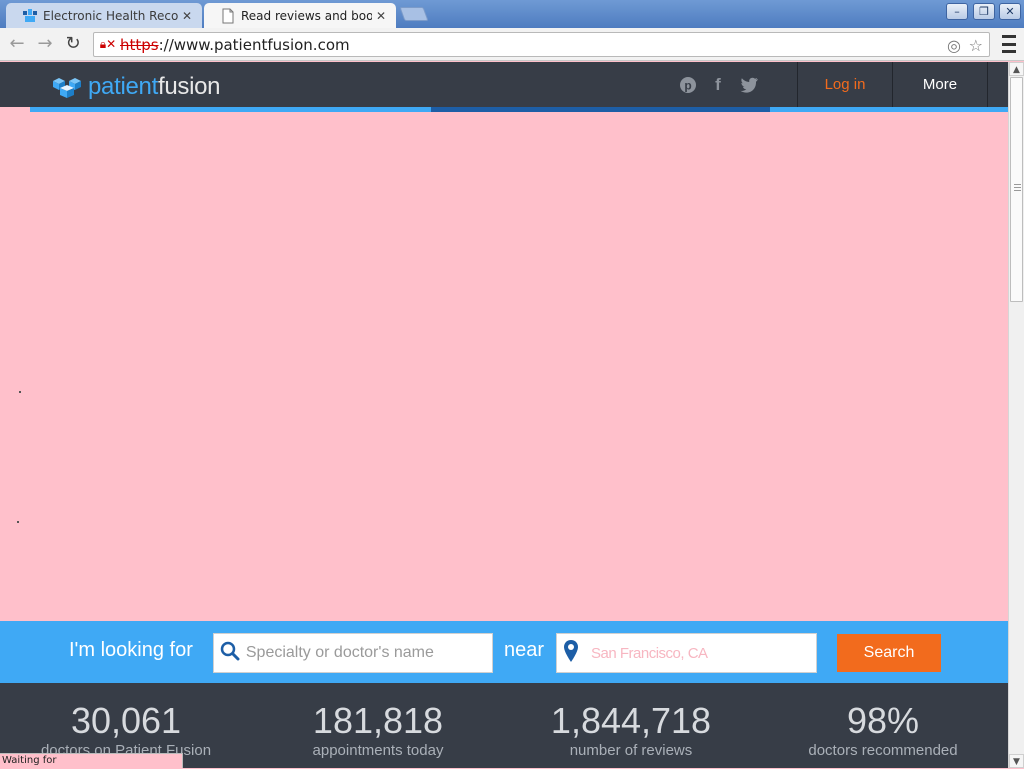  I want to click on stat-doctors: 30,061 doctors on Patient Fusion, so click(126, 730).